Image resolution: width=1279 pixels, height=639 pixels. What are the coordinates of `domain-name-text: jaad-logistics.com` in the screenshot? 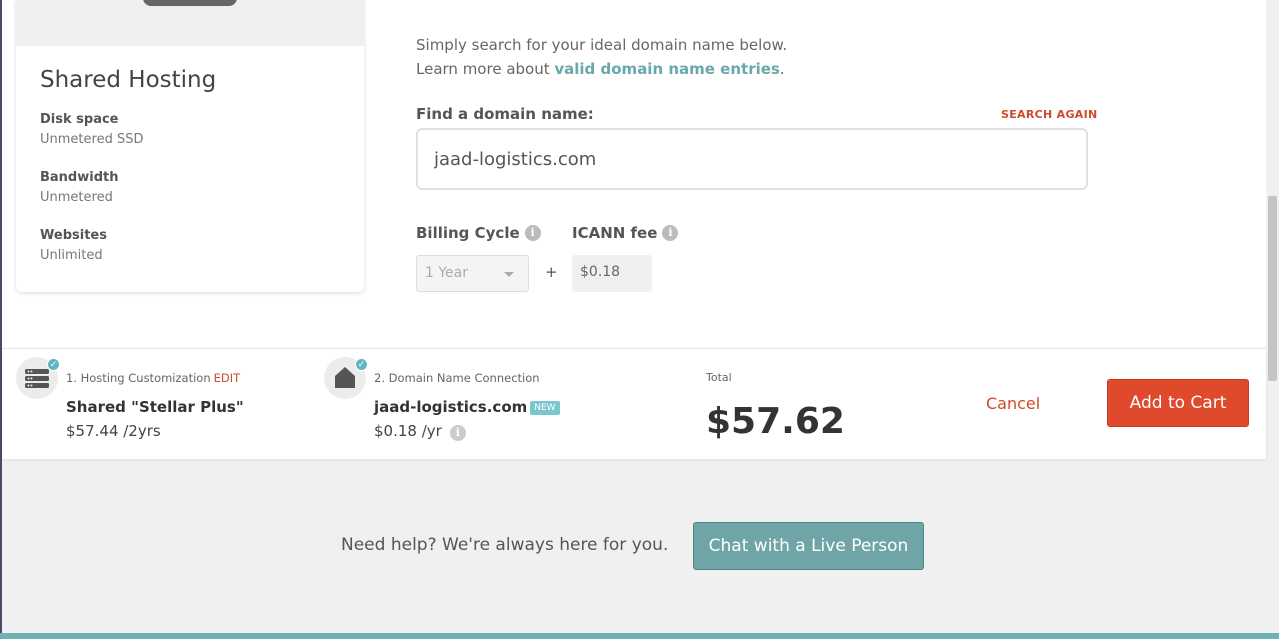 It's located at (451, 407).